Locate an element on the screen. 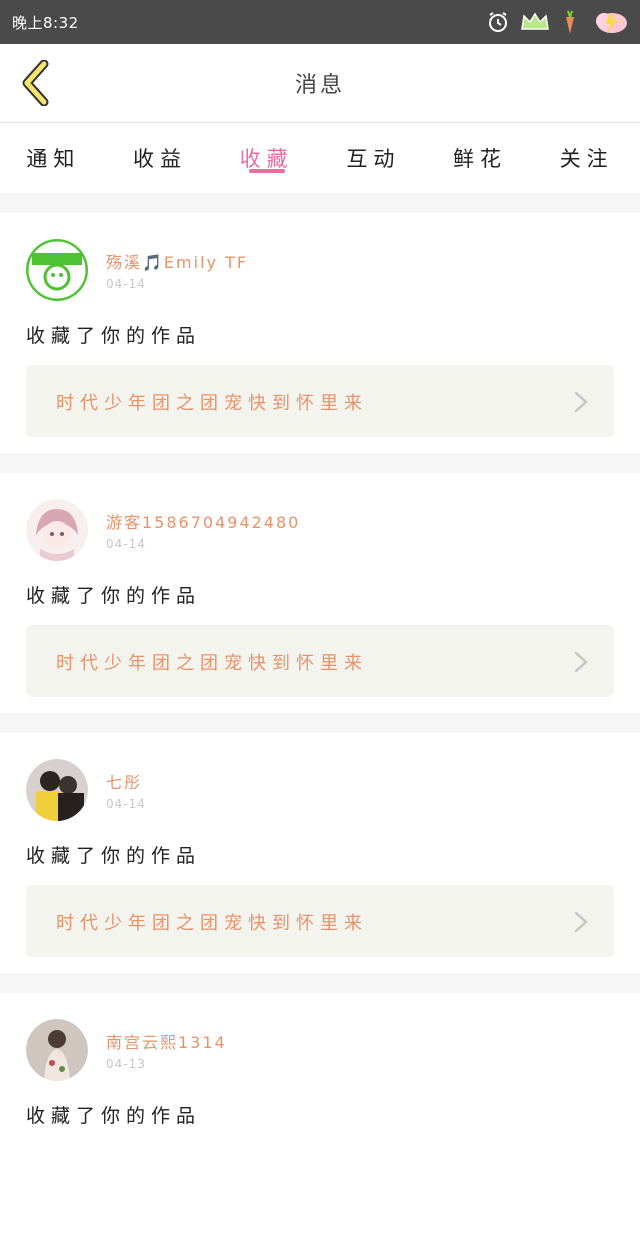 The height and width of the screenshot is (1233, 640). chevron-left-icon is located at coordinates (35, 83).